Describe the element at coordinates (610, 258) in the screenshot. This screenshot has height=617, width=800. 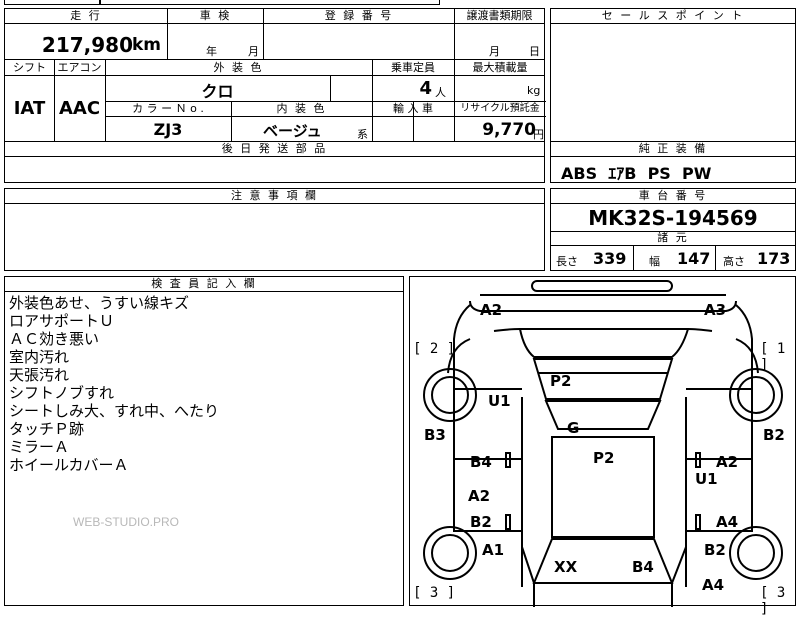
I see `length-value: 339` at that location.